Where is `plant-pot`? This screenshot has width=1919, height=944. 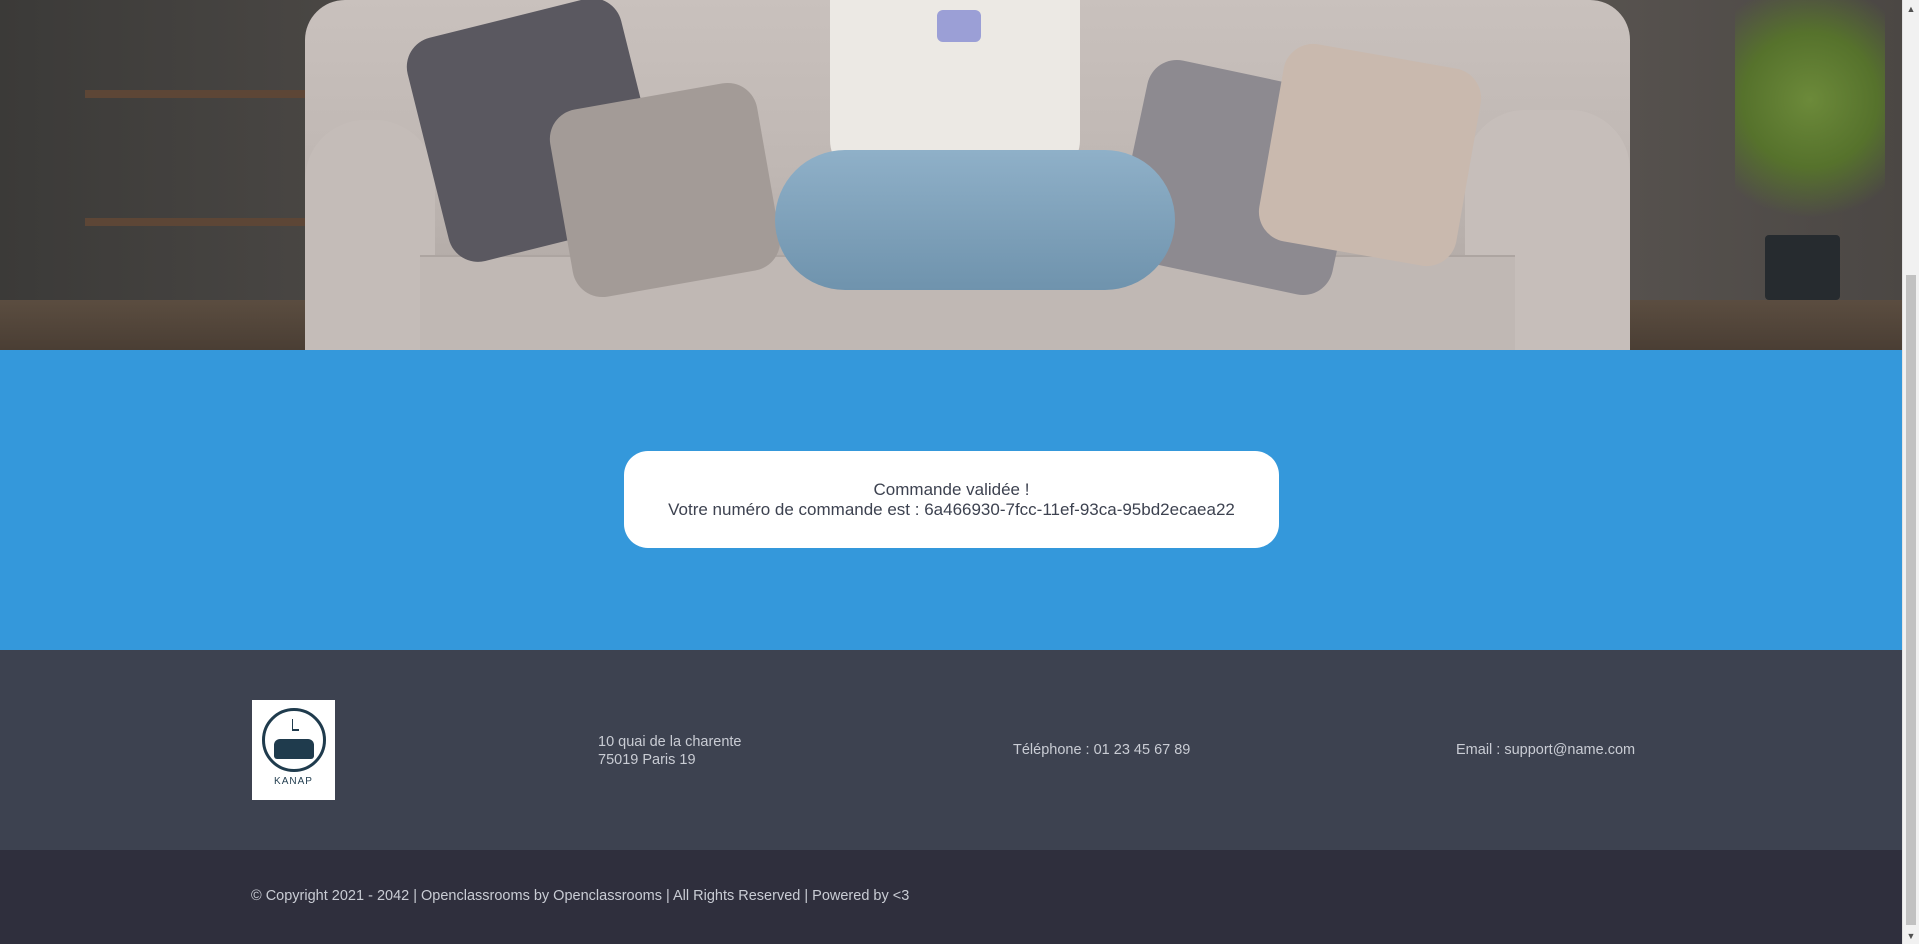 plant-pot is located at coordinates (1802, 267).